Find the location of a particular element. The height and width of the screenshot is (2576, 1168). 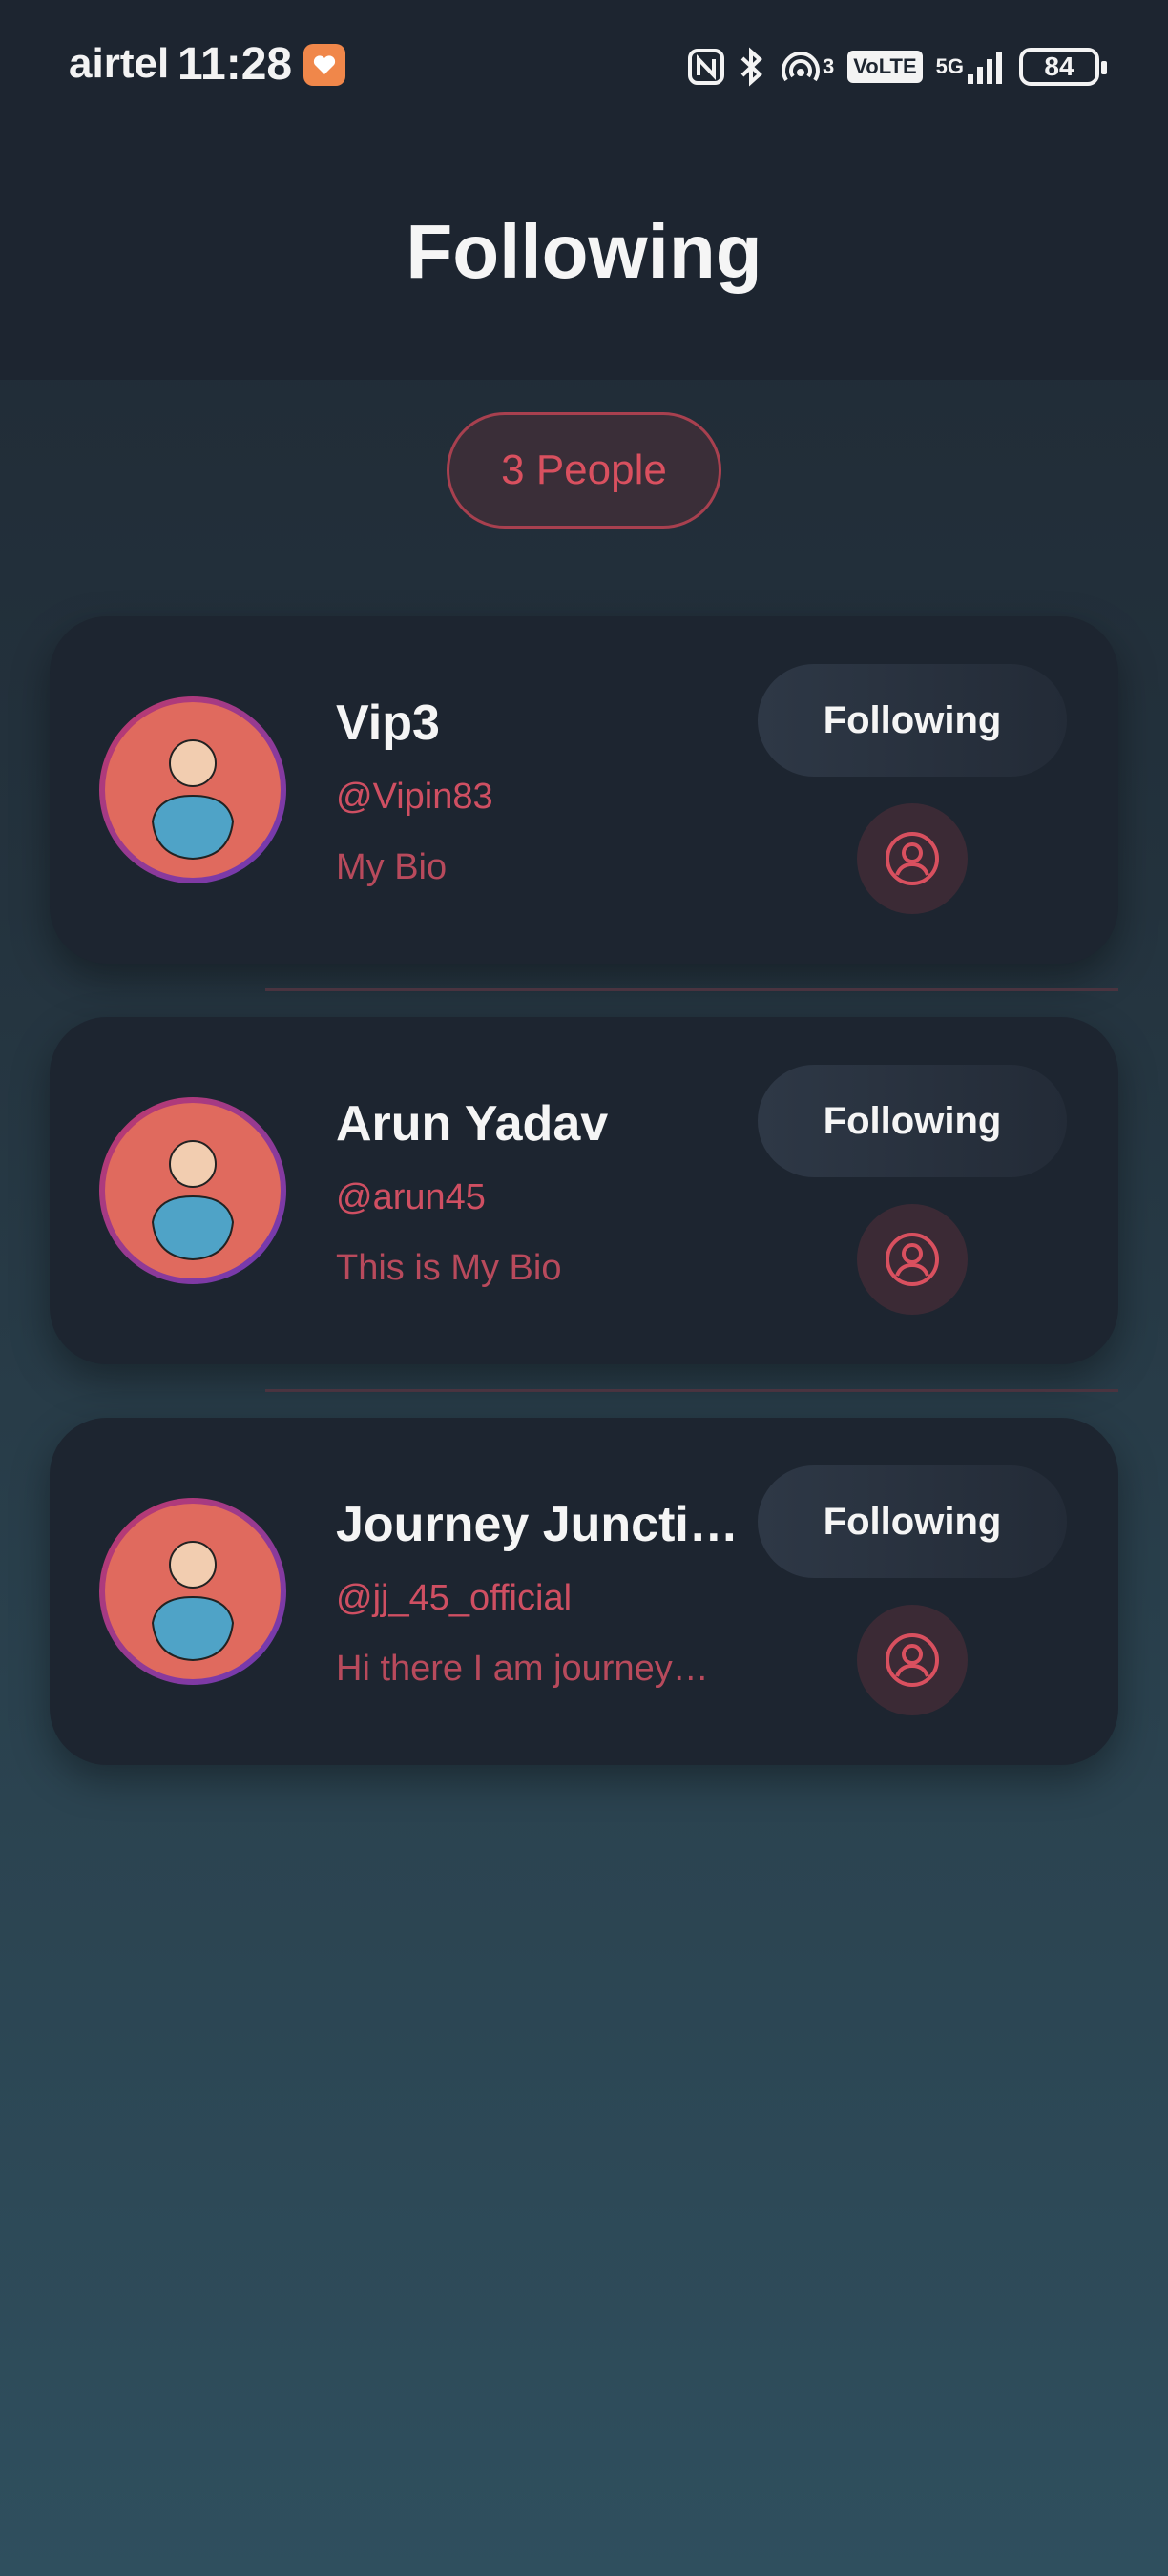

user-name: Arun Yadav is located at coordinates (472, 1124).